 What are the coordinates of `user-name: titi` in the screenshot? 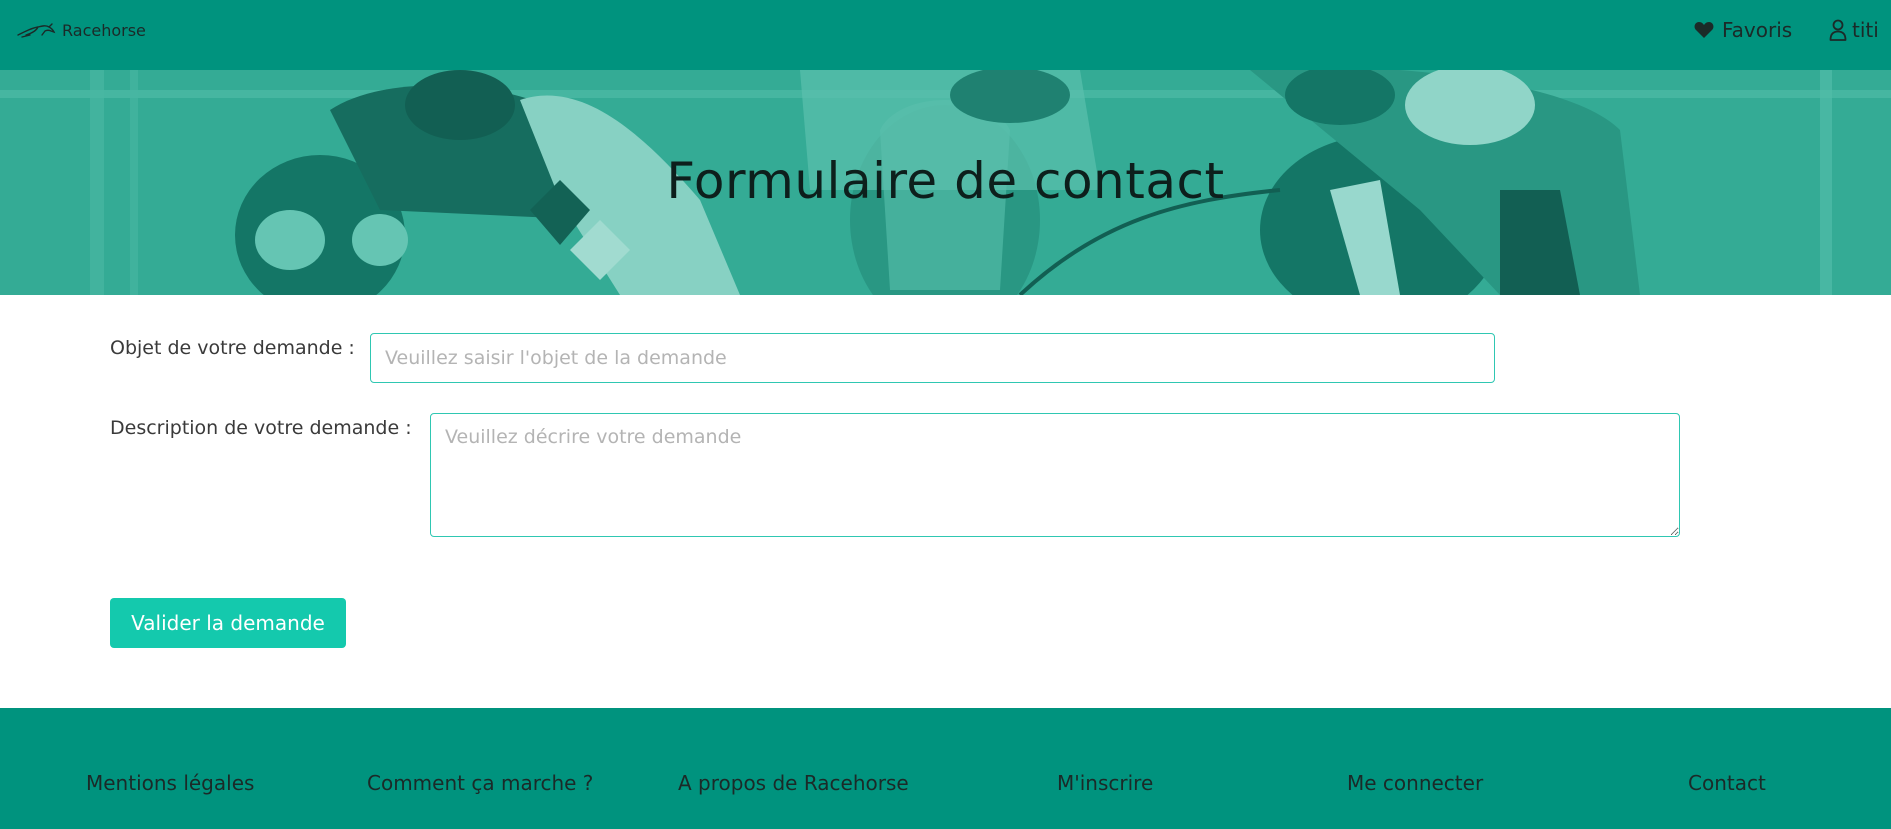 It's located at (1865, 30).